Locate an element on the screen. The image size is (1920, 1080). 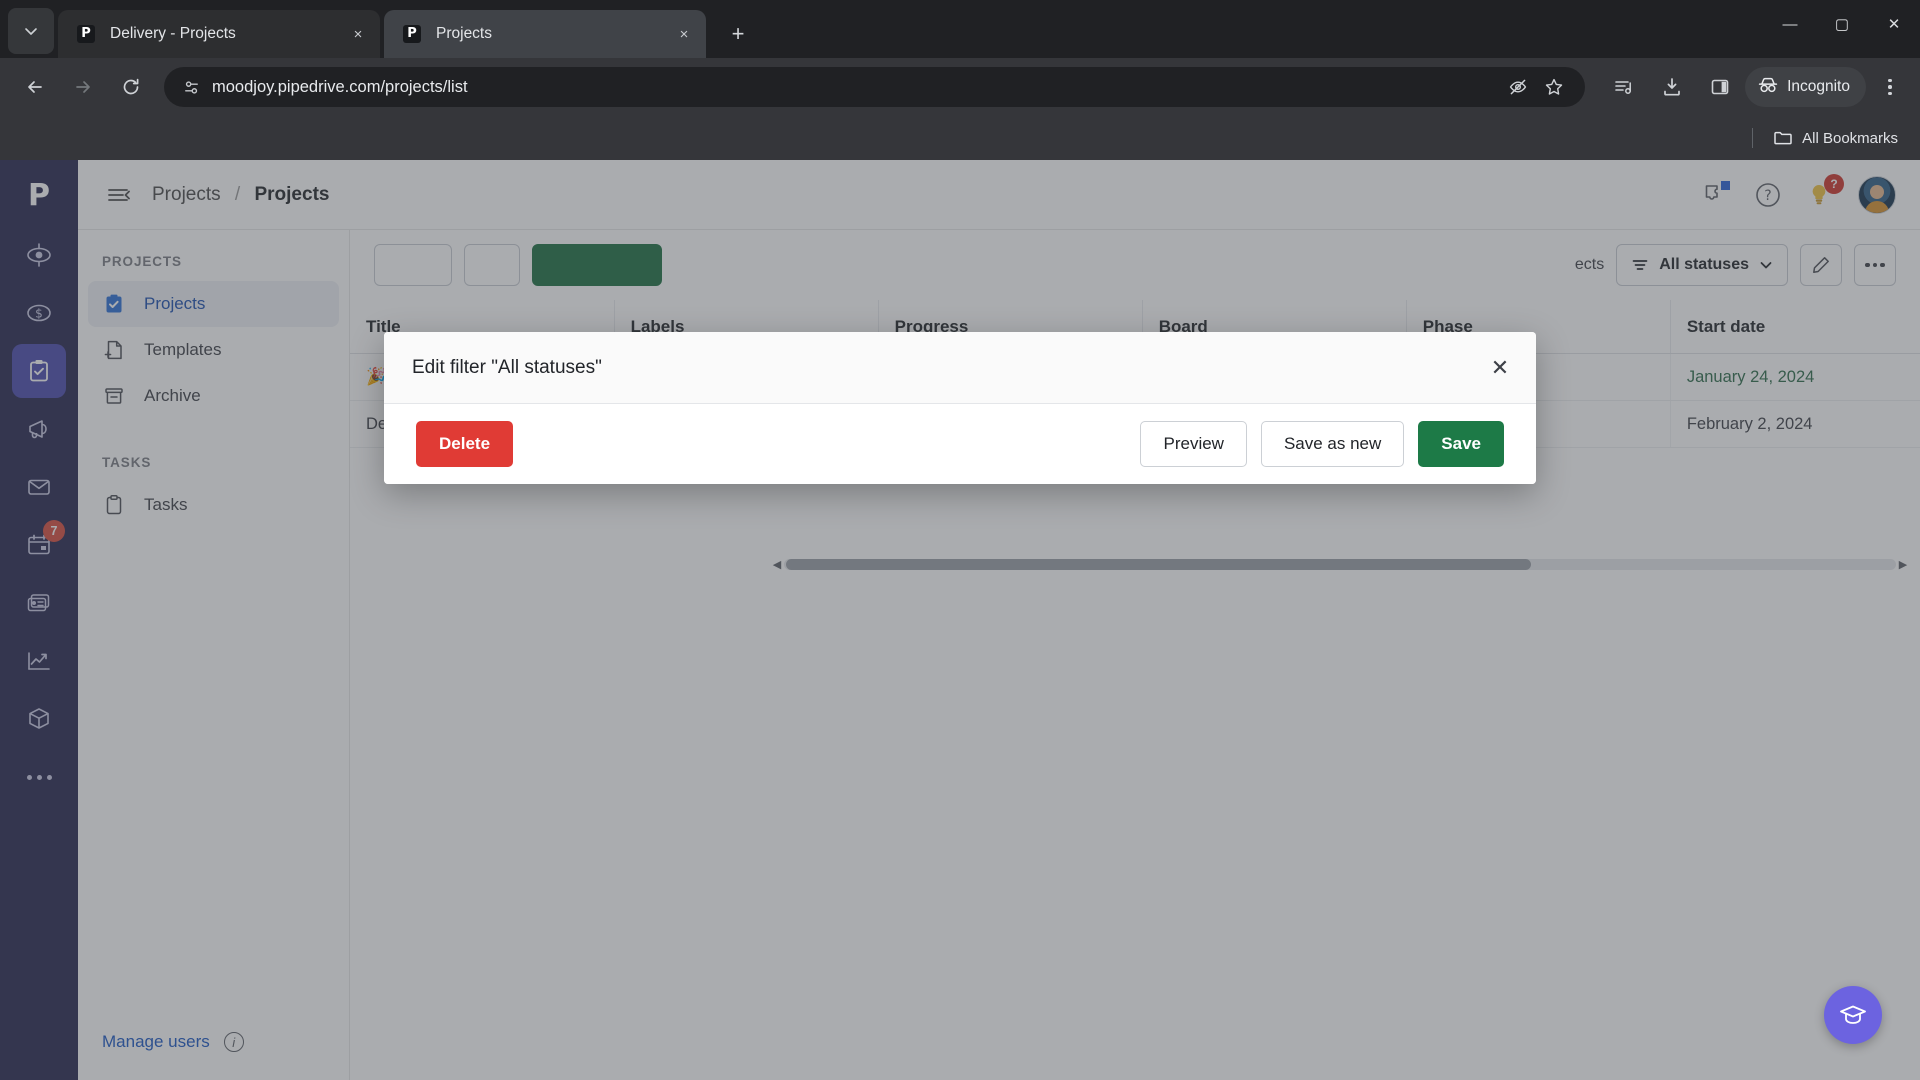
window-controls: — ▢ ✕ is located at coordinates (1842, 24).